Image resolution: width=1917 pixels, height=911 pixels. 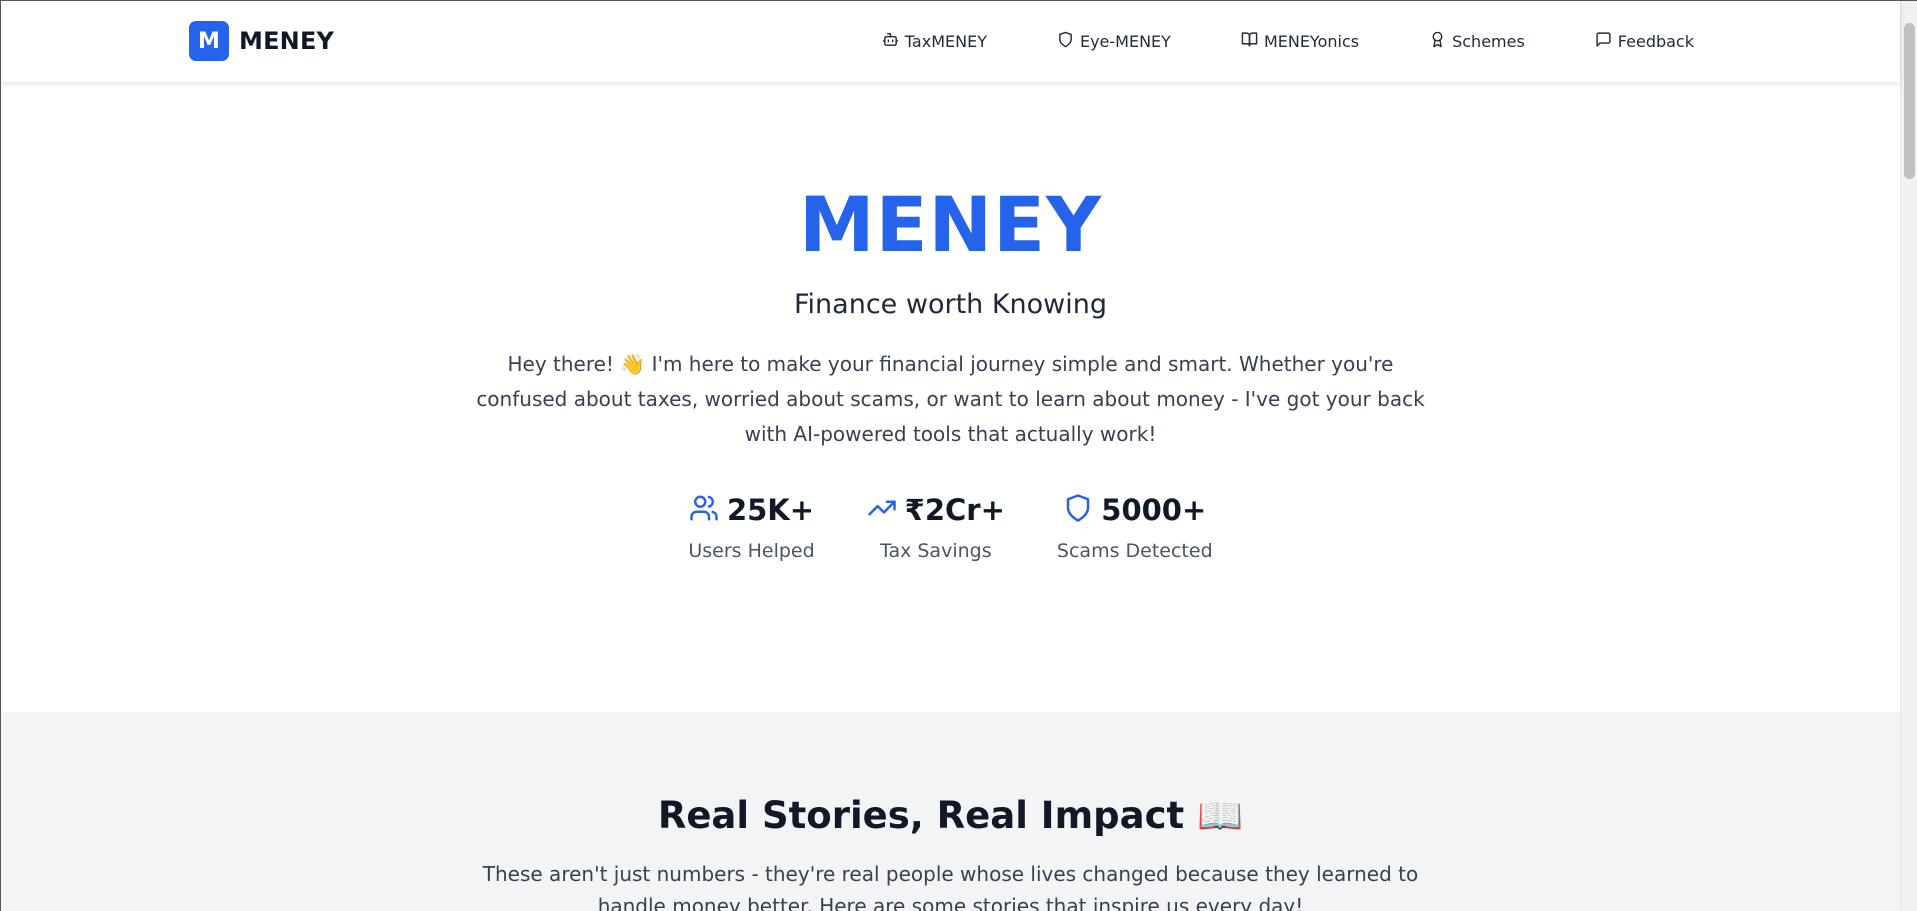 I want to click on stat-users-helped: 25K+ Users Helped, so click(x=751, y=526).